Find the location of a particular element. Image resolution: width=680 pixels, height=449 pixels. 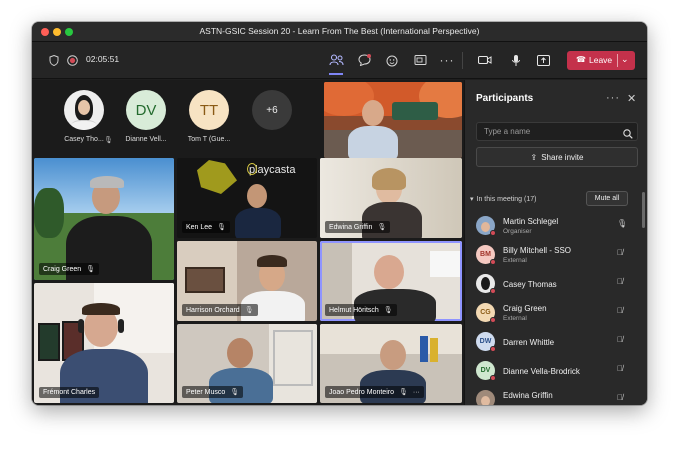

mute-all-button: Mute all is located at coordinates (607, 198).